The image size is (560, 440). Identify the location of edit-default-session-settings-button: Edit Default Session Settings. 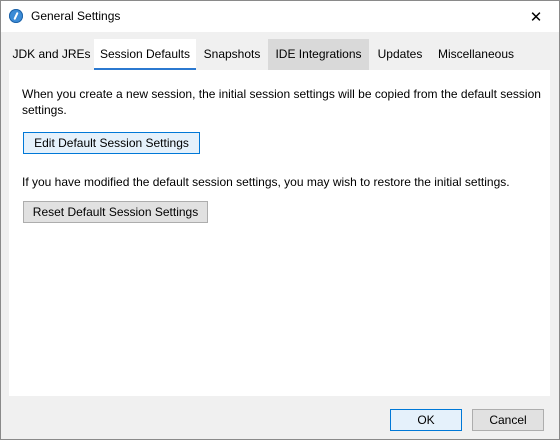
(111, 143).